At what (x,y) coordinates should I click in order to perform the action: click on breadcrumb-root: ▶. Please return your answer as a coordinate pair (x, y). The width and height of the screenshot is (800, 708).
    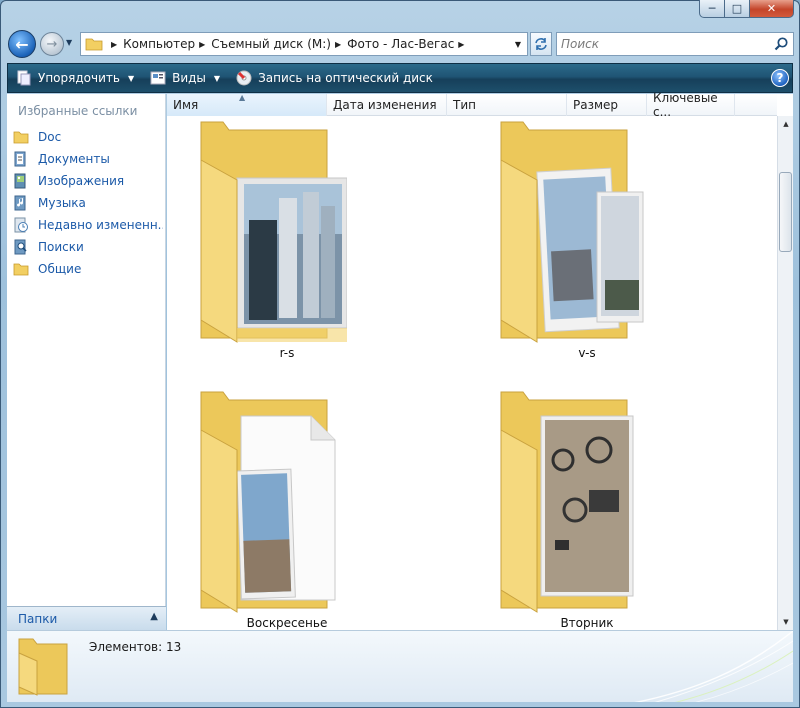
    Looking at the image, I should click on (115, 44).